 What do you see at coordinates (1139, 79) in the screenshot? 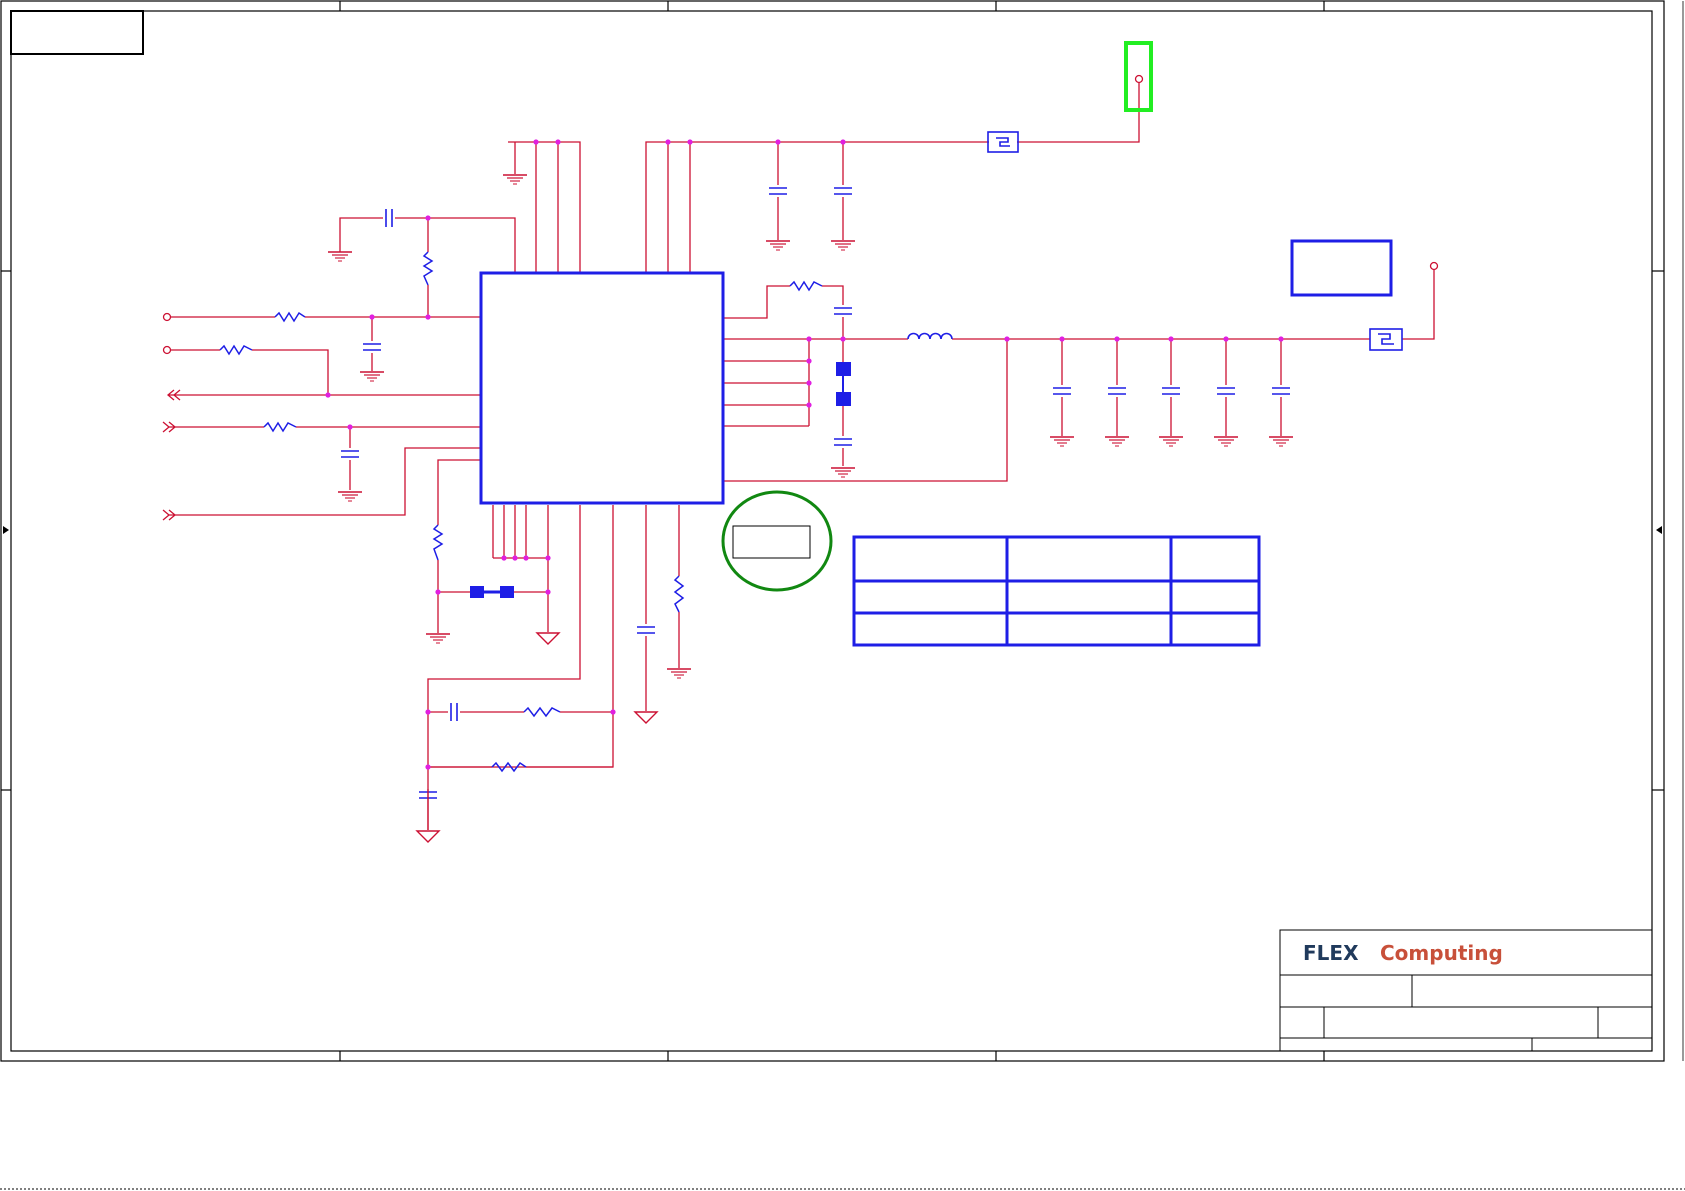
I see `port-circle-top` at bounding box center [1139, 79].